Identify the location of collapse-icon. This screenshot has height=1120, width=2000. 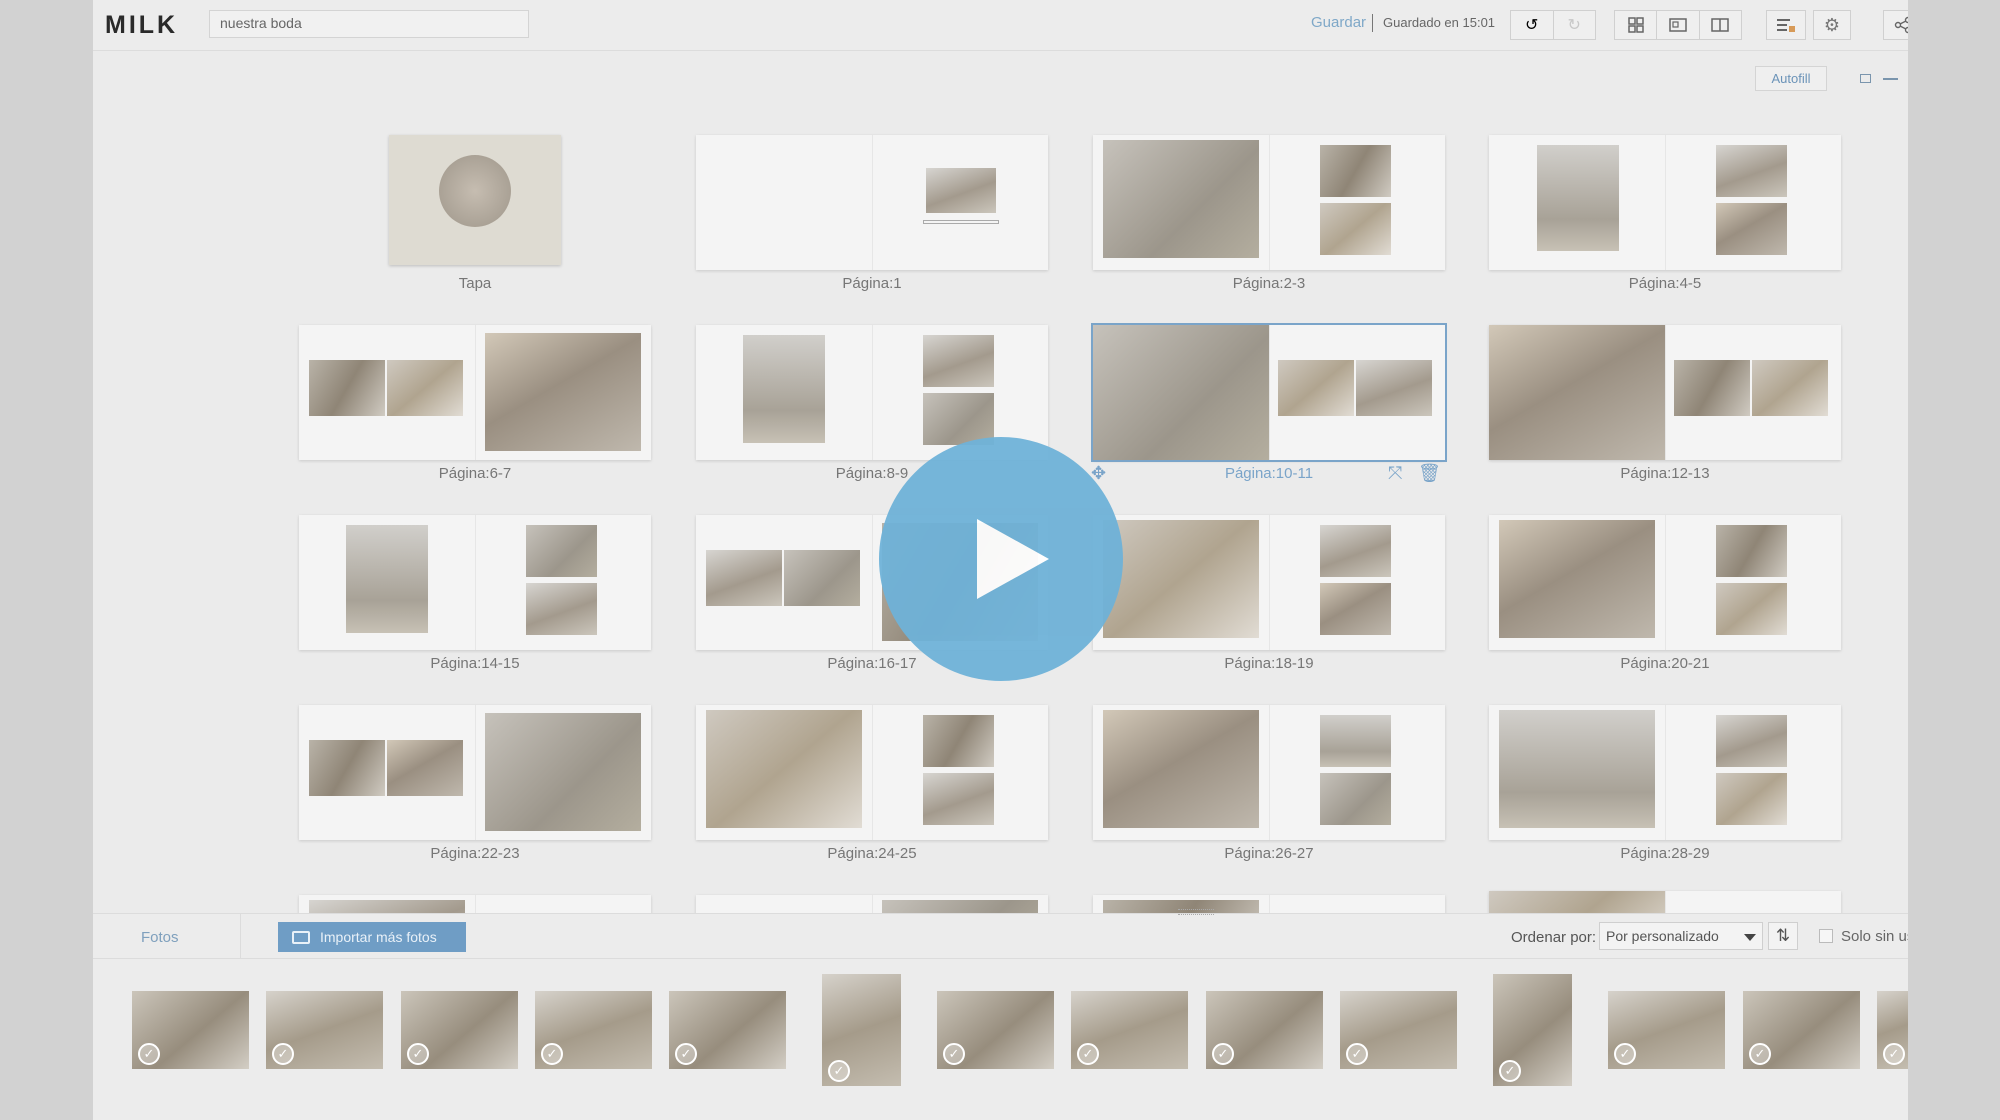
(1890, 79).